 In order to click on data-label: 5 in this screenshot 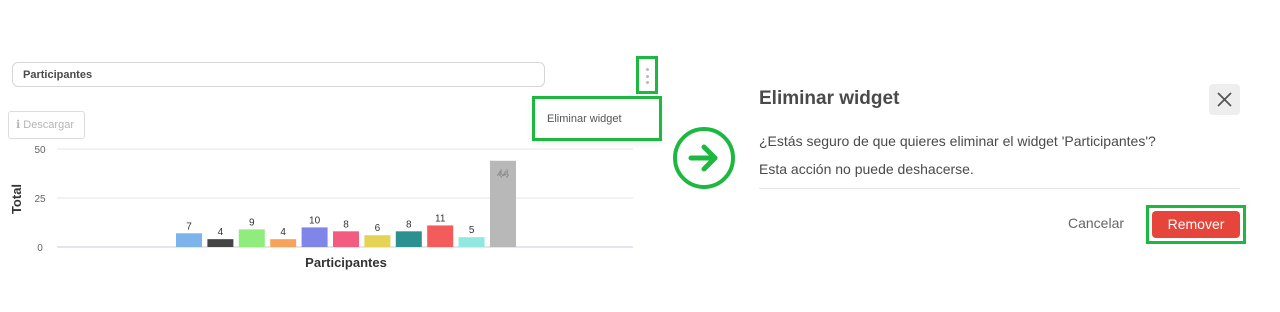, I will do `click(472, 230)`.